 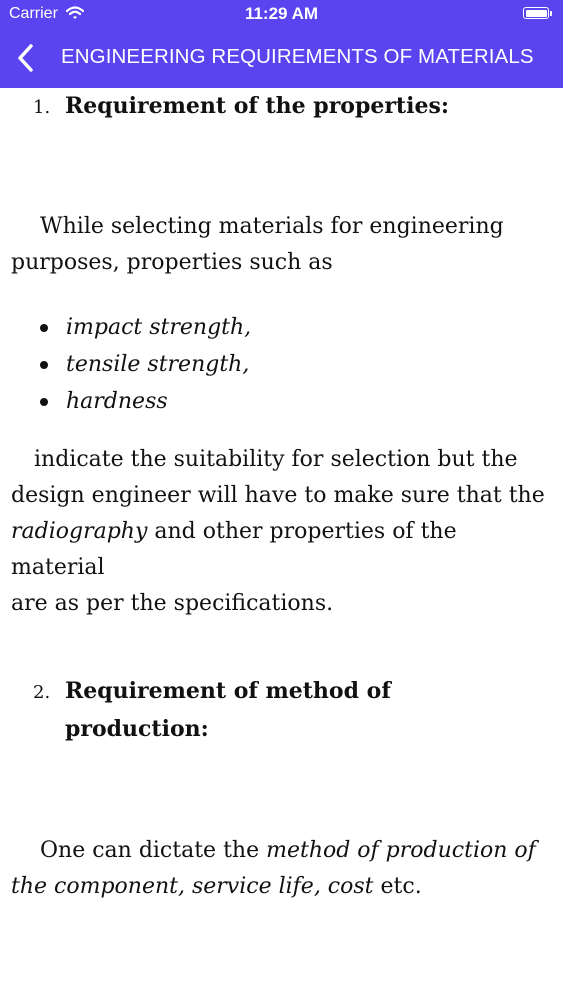 What do you see at coordinates (257, 106) in the screenshot?
I see `section-title: Requirement of the properties:` at bounding box center [257, 106].